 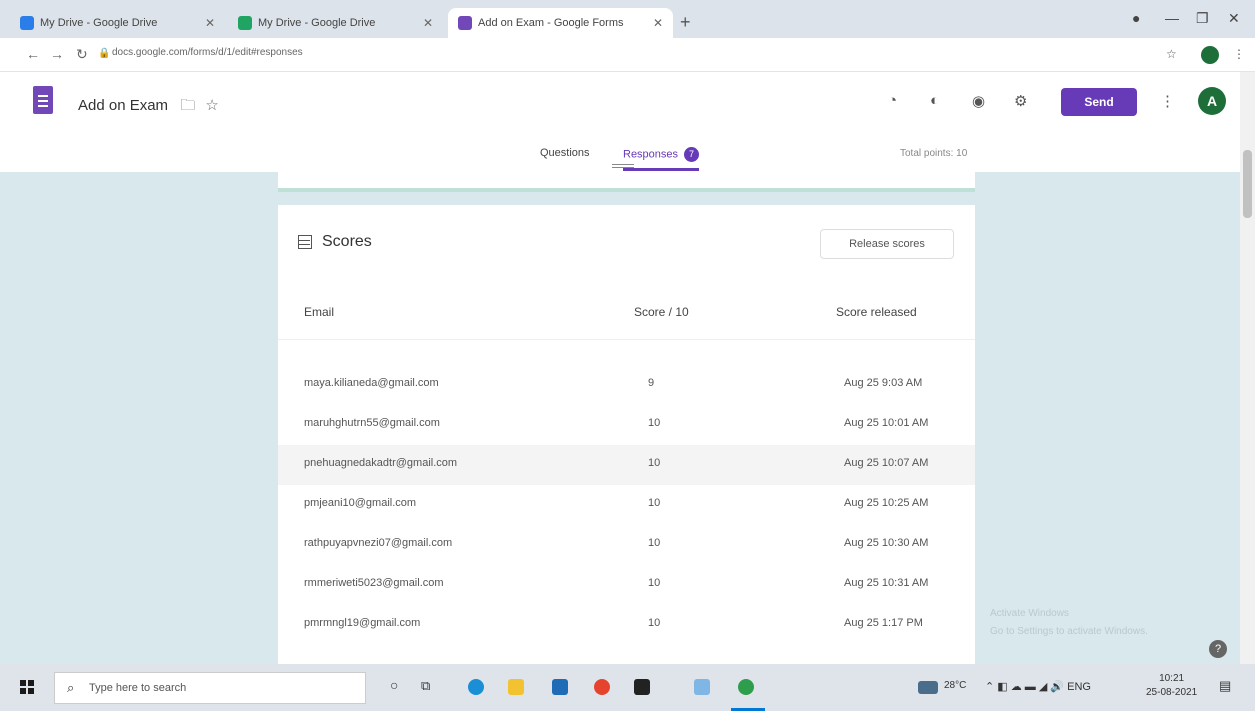 What do you see at coordinates (955, 685) in the screenshot?
I see `weather-temp: 28°C` at bounding box center [955, 685].